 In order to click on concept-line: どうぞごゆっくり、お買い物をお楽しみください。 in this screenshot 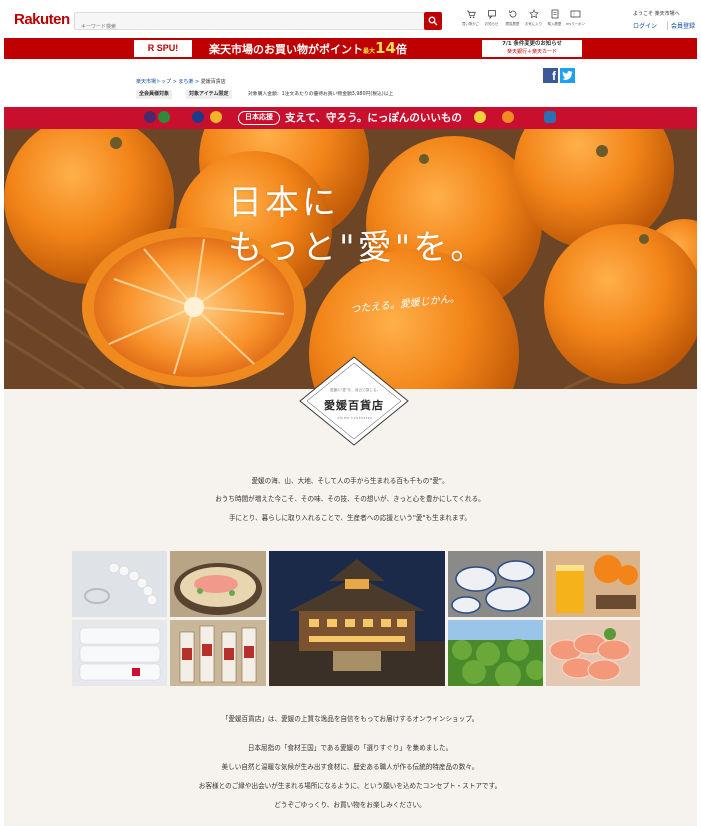, I will do `click(350, 805)`.